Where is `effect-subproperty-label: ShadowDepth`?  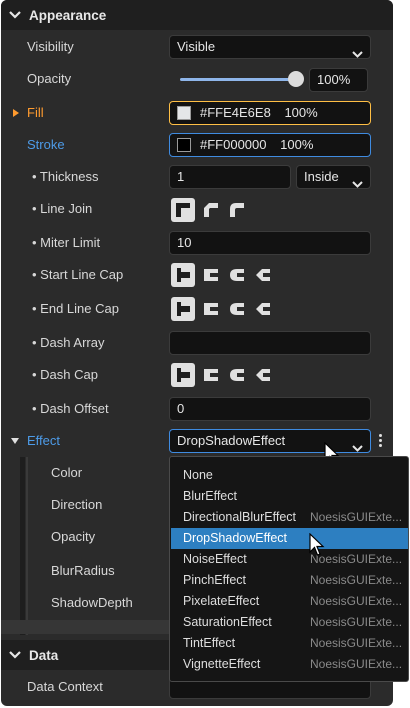 effect-subproperty-label: ShadowDepth is located at coordinates (92, 602).